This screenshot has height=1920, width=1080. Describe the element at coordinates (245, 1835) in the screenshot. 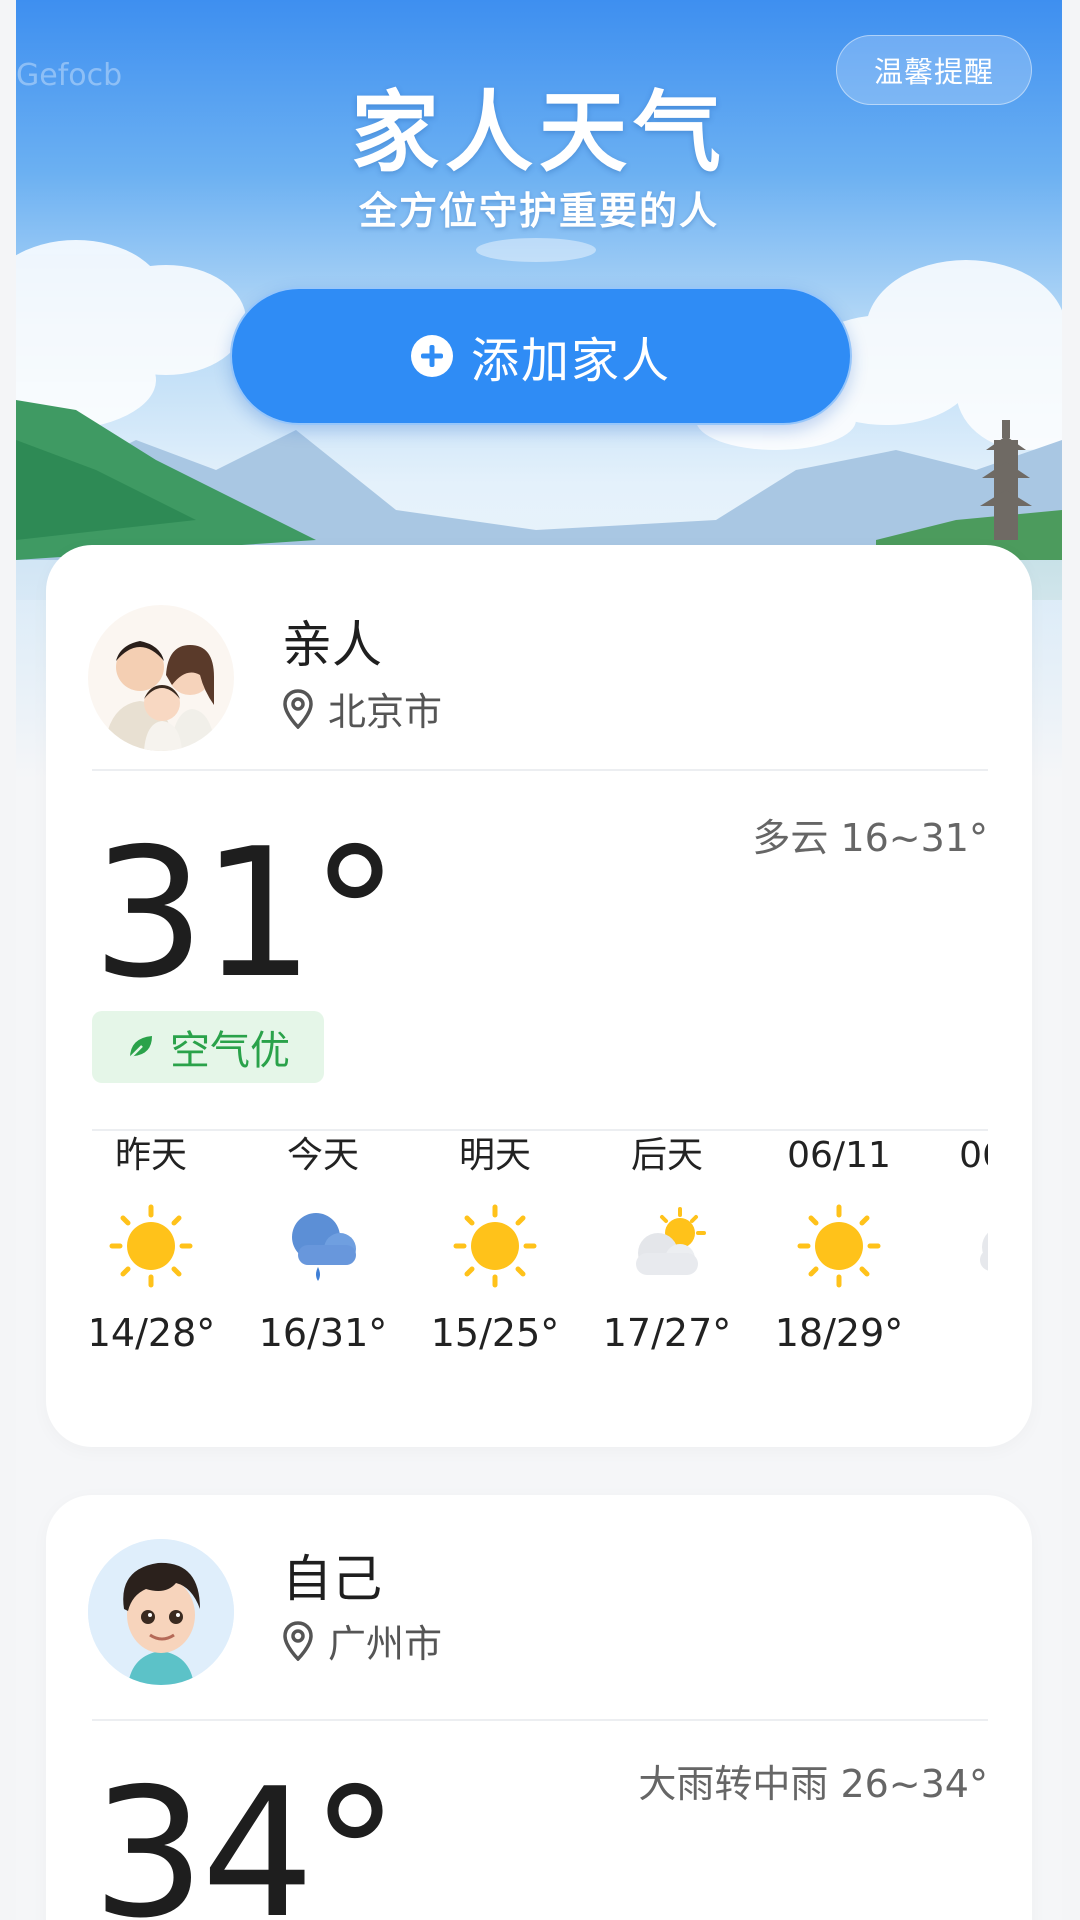

I see `current-temperature: 34°` at that location.